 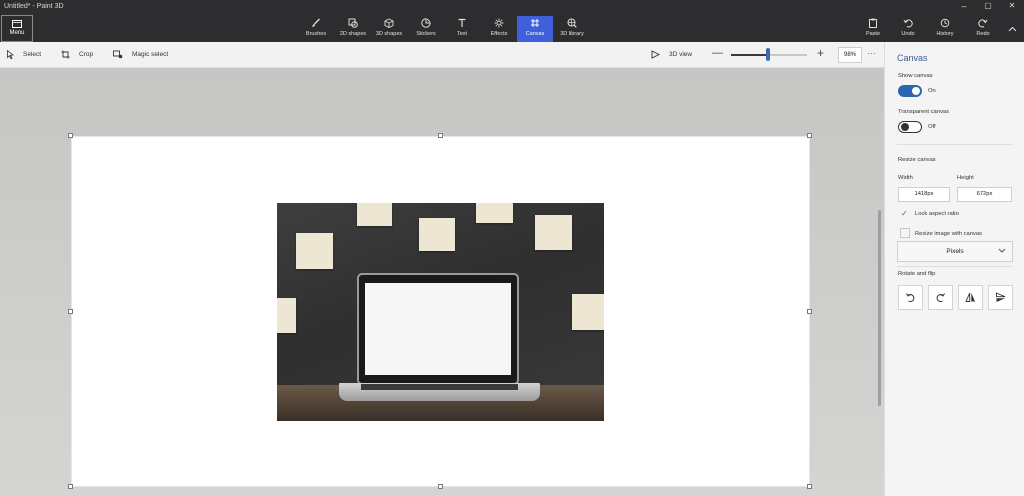 I want to click on zoom-in-button: +, so click(x=820, y=53).